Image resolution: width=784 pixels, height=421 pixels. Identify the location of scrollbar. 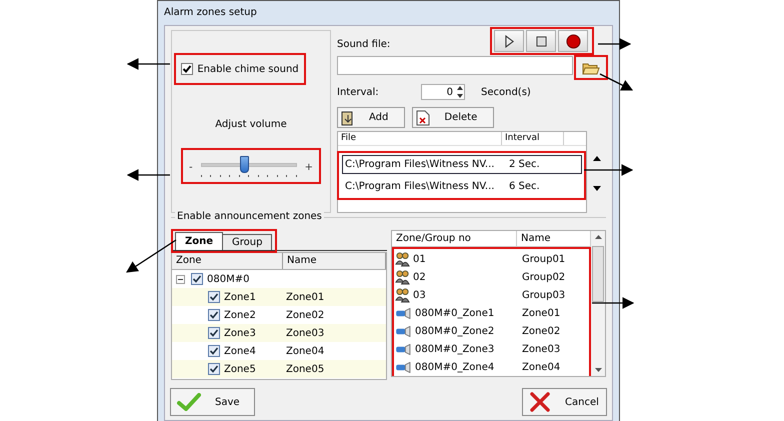
(598, 303).